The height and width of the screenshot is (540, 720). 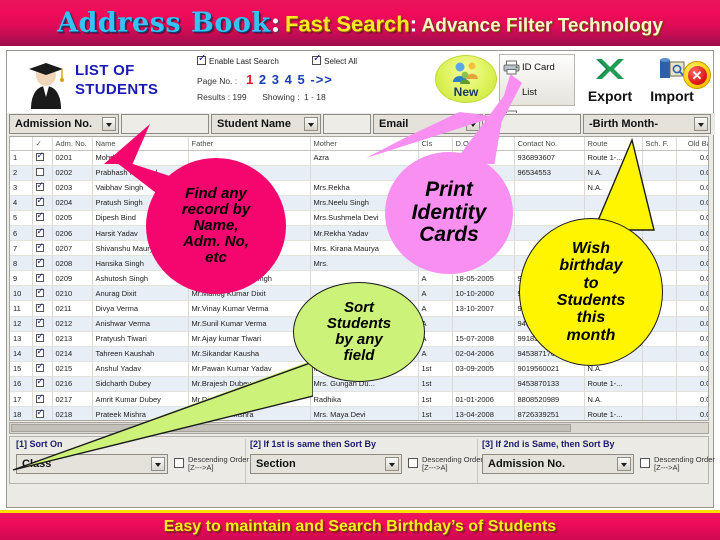 I want to click on row-admission-no: 0208, so click(x=72, y=263).